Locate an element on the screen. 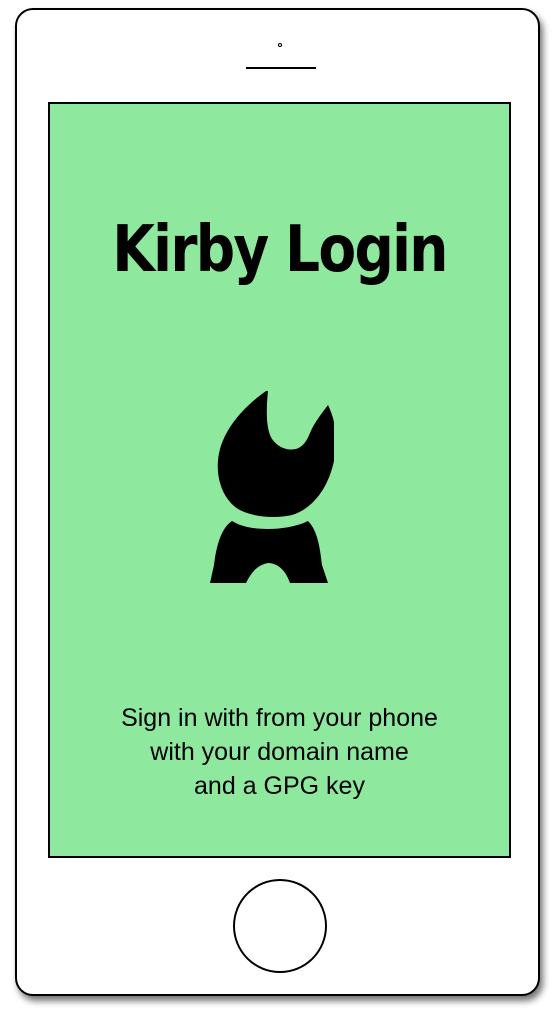 The height and width of the screenshot is (1020, 557). camera-icon is located at coordinates (280, 45).